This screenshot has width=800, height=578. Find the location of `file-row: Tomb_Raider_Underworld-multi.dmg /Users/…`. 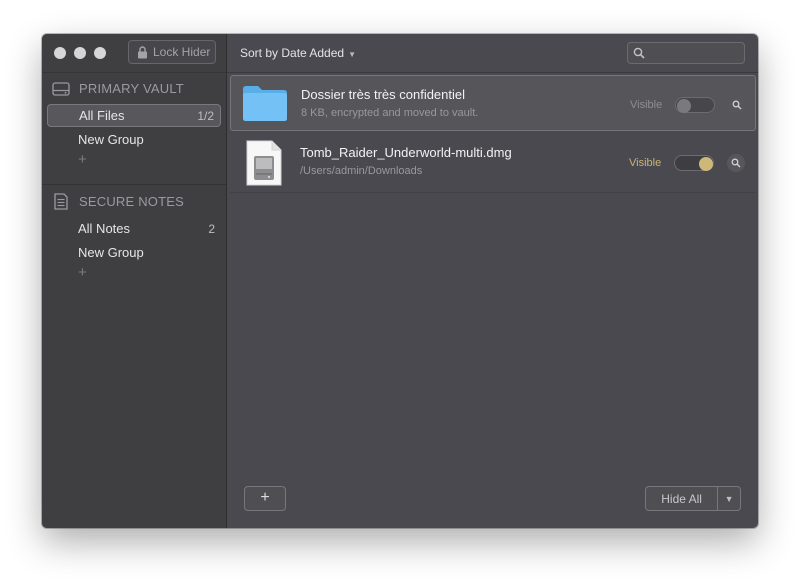

file-row: Tomb_Raider_Underworld-multi.dmg /Users/… is located at coordinates (493, 162).